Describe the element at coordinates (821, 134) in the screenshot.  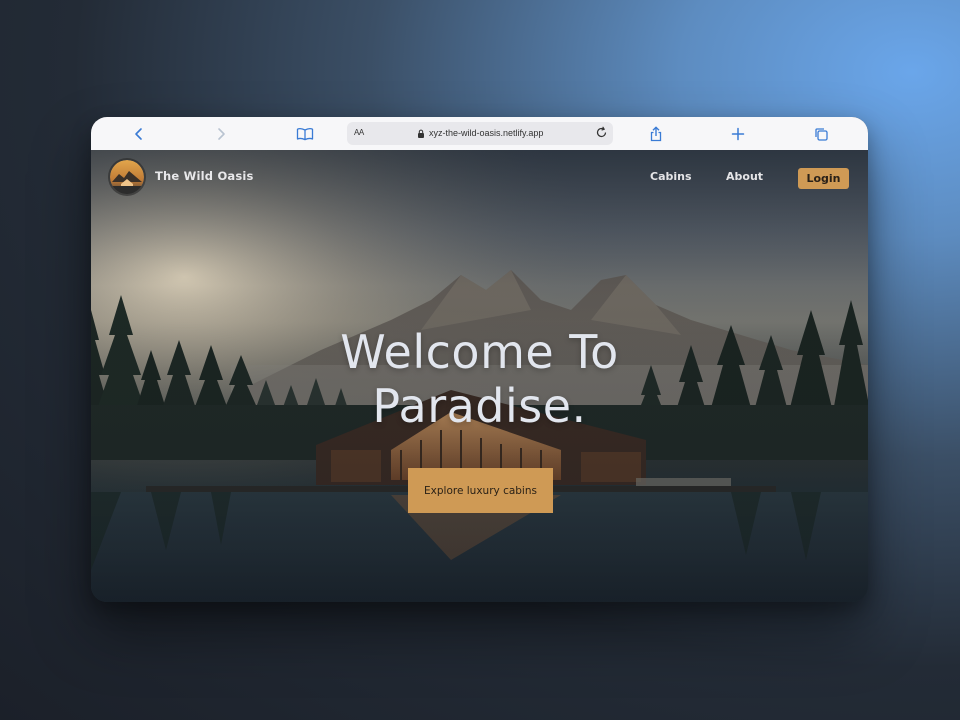
I see `tabs-icon` at that location.